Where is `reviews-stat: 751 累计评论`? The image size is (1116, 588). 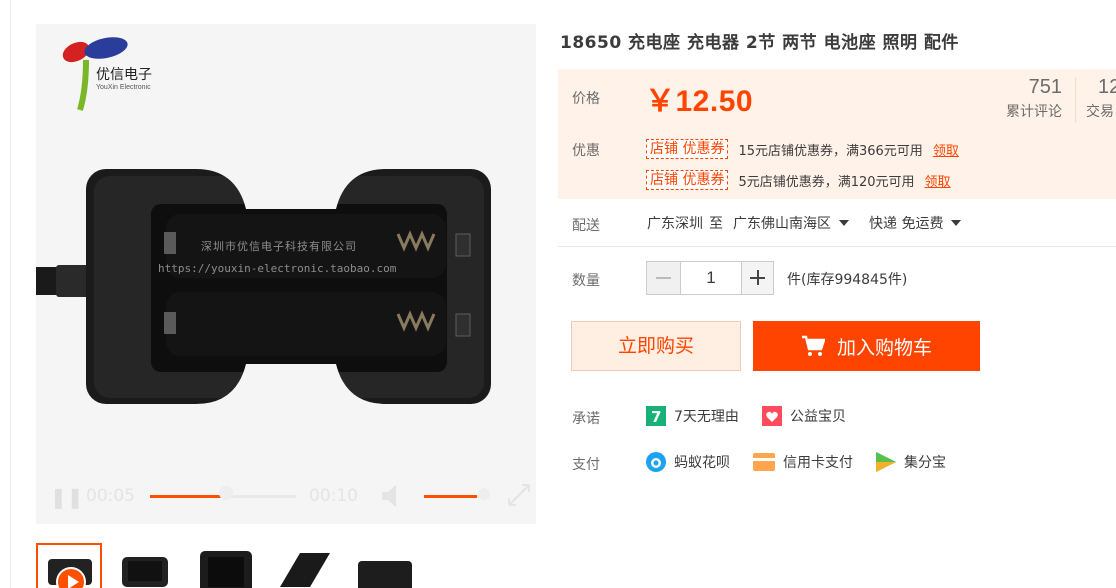
reviews-stat: 751 累计评论 is located at coordinates (1026, 98).